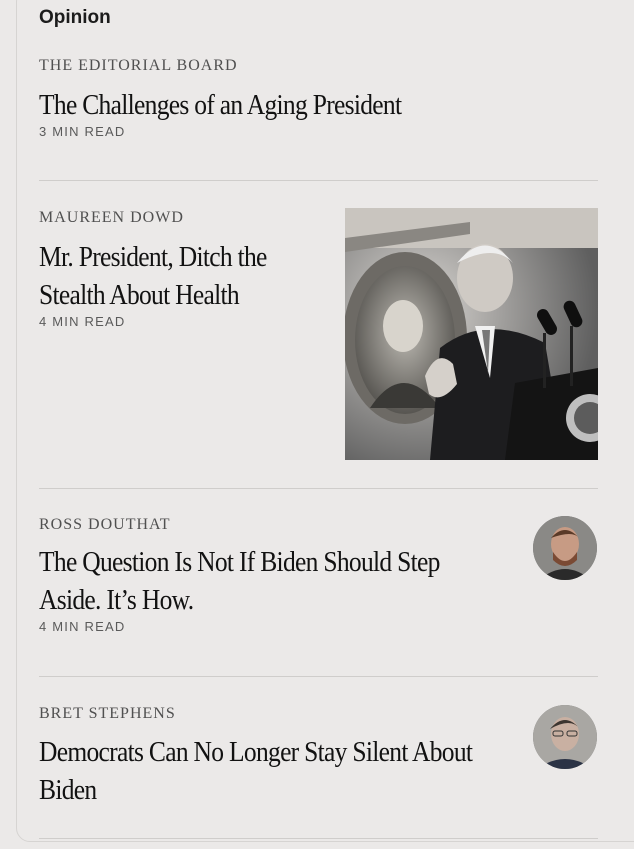 The width and height of the screenshot is (634, 849). I want to click on photo-graphic, so click(471, 334).